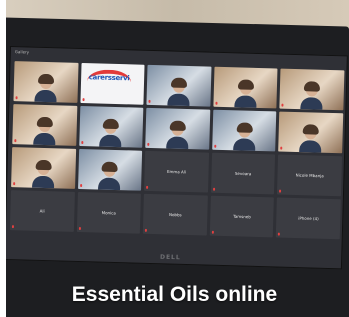 This screenshot has width=349, height=317. I want to click on participant-name-tile: Nicole Mbanja, so click(310, 175).